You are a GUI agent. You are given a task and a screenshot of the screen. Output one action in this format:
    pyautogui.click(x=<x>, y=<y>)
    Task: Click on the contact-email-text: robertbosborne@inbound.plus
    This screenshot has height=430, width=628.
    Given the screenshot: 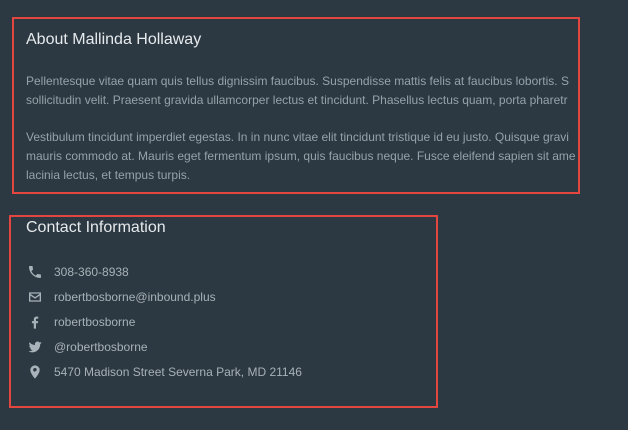 What is the action you would take?
    pyautogui.click(x=135, y=296)
    